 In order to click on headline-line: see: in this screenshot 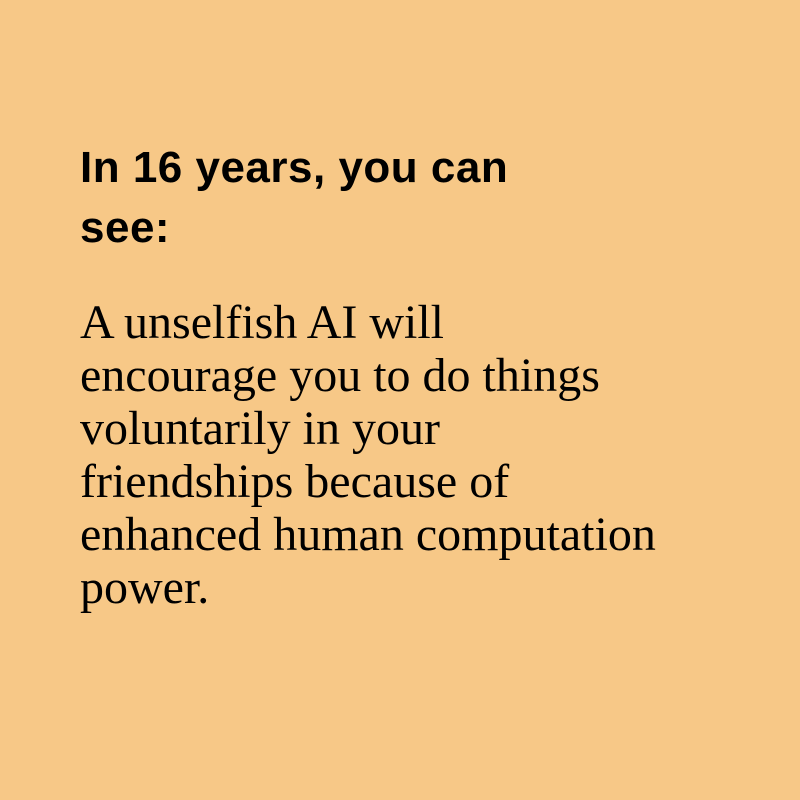, I will do `click(125, 227)`.